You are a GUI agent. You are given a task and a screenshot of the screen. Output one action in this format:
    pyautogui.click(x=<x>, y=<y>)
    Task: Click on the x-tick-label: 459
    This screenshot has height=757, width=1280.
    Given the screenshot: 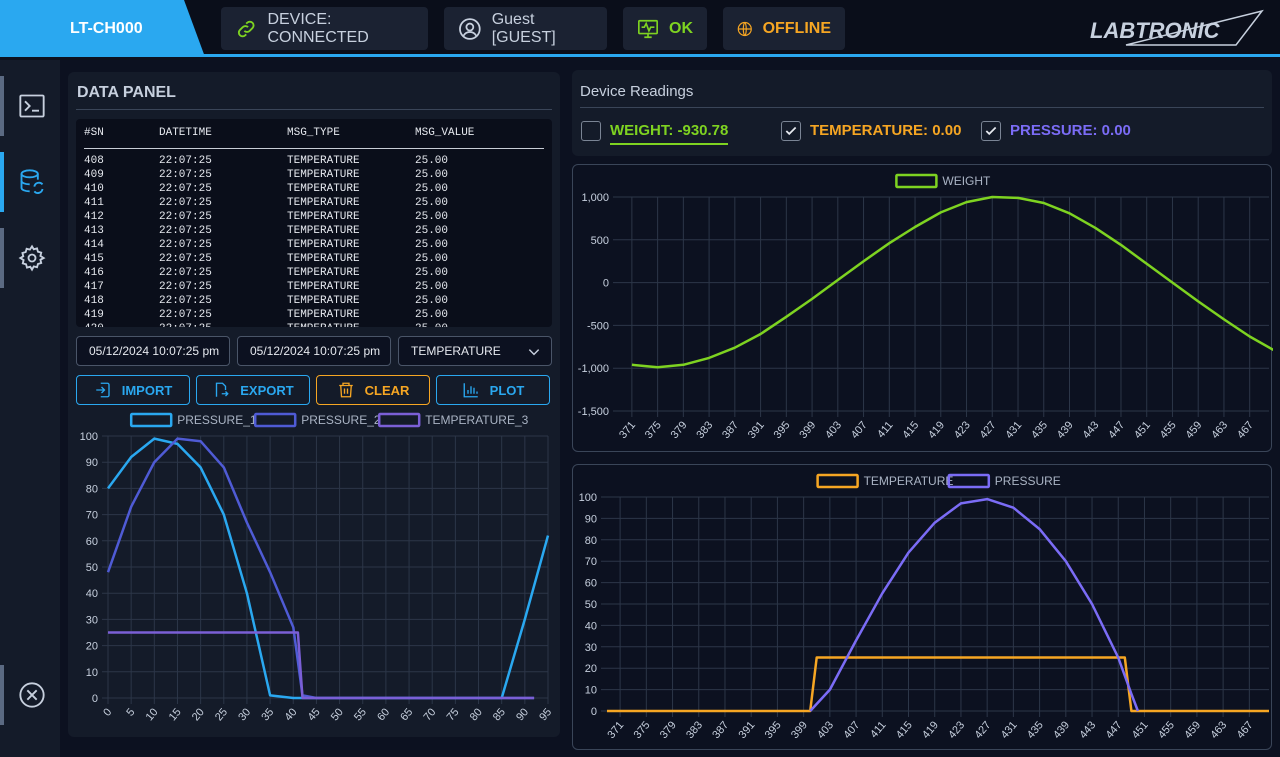 What is the action you would take?
    pyautogui.click(x=1194, y=430)
    